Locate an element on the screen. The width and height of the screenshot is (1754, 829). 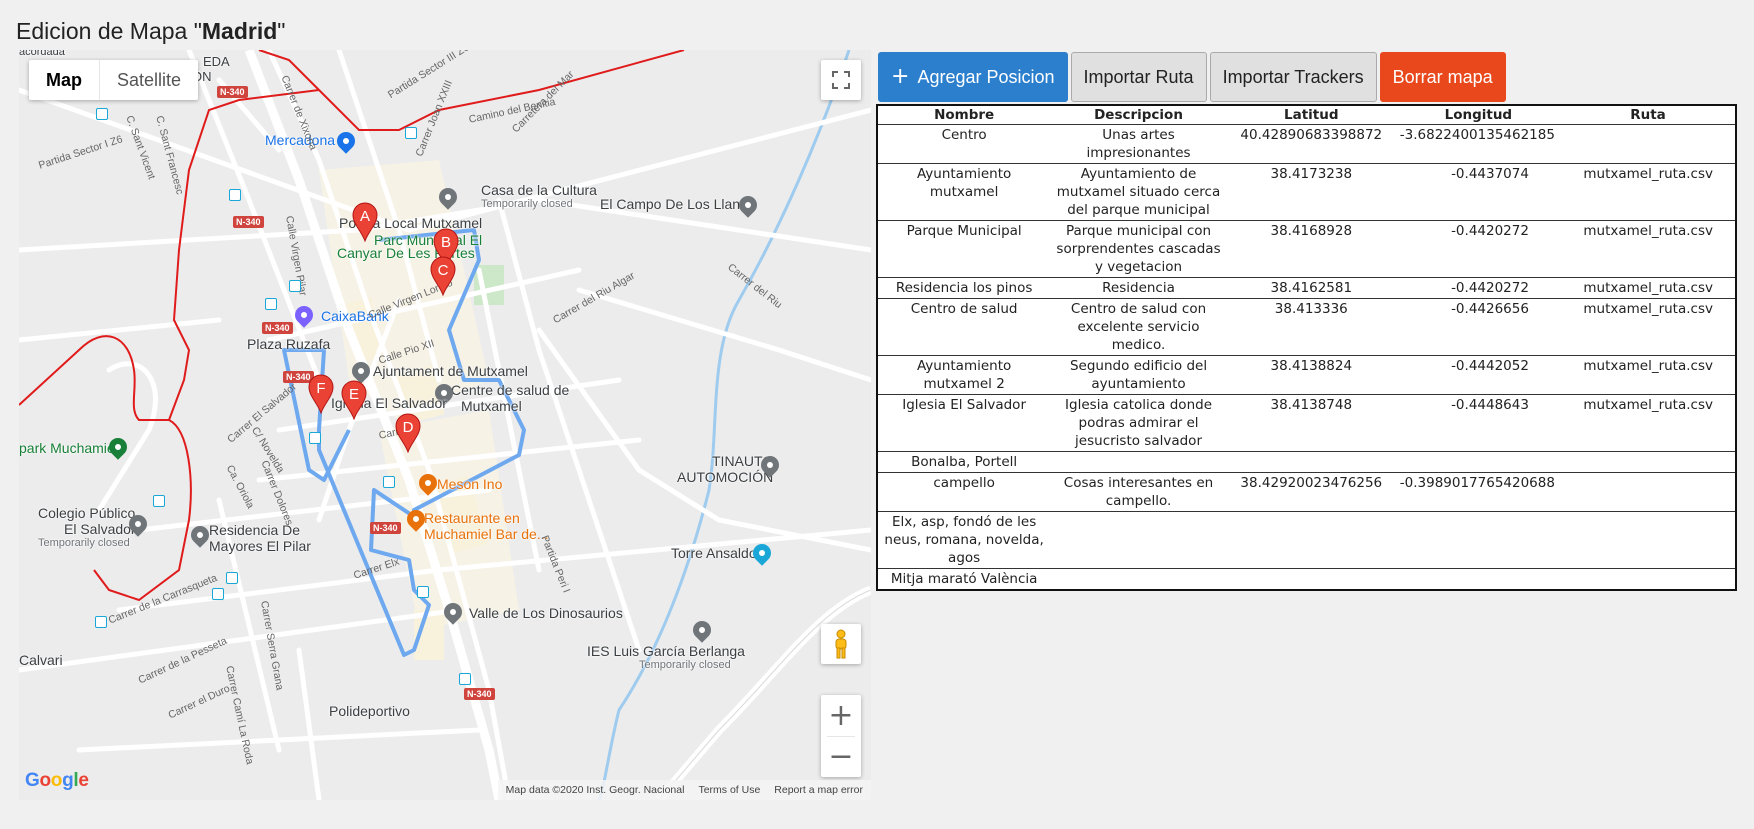
map-type-satellite-button: Satellite is located at coordinates (149, 80).